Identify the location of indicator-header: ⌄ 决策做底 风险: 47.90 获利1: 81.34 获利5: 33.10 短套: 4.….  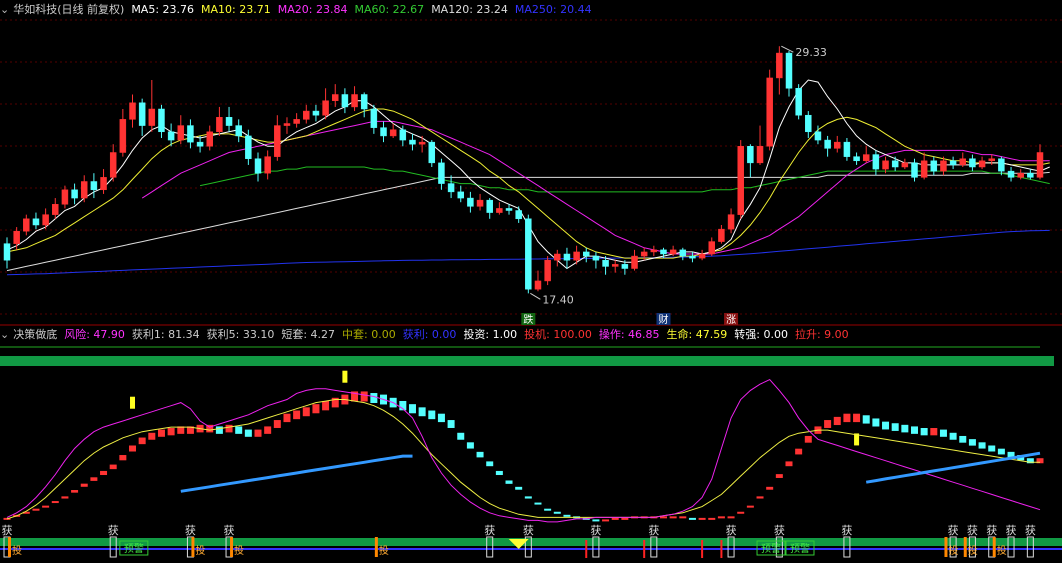
(431, 335).